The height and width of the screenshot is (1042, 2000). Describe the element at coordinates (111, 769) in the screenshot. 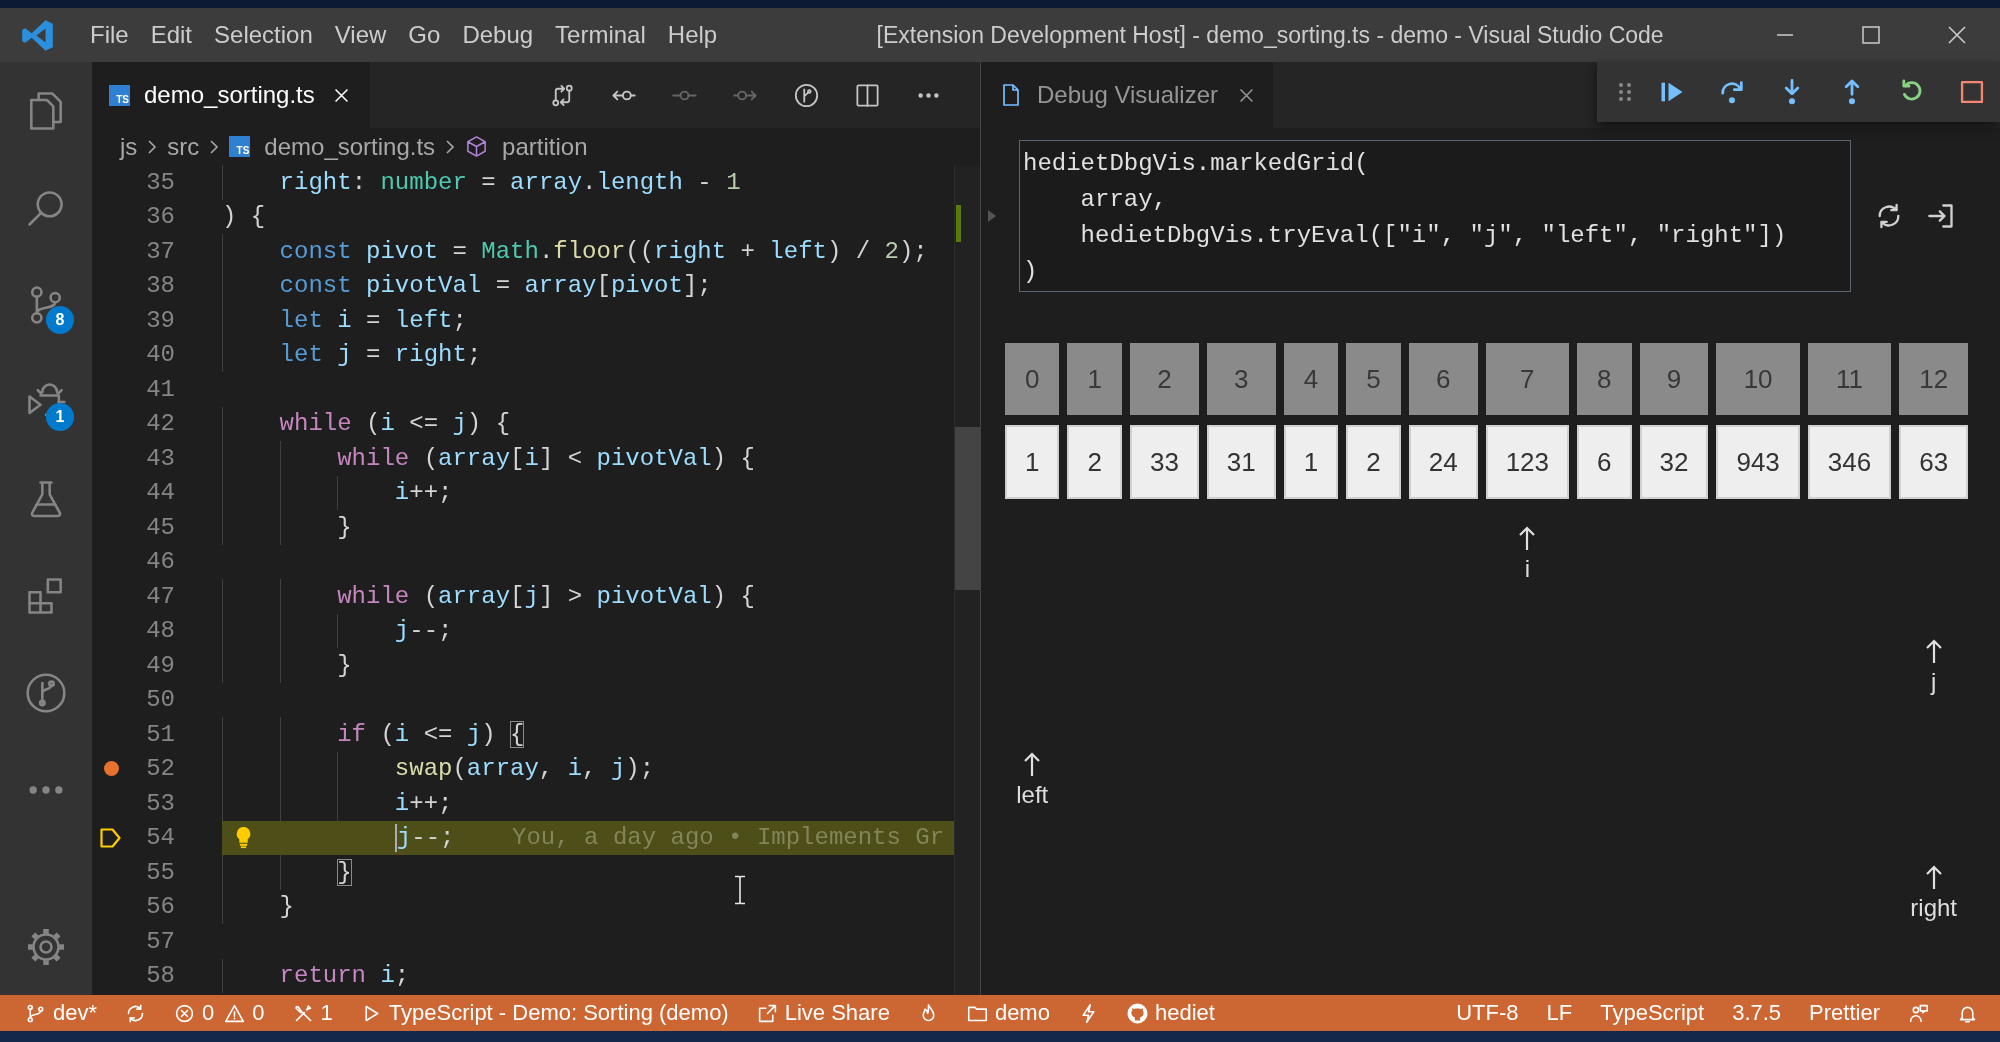

I see `breakpoint-icon` at that location.